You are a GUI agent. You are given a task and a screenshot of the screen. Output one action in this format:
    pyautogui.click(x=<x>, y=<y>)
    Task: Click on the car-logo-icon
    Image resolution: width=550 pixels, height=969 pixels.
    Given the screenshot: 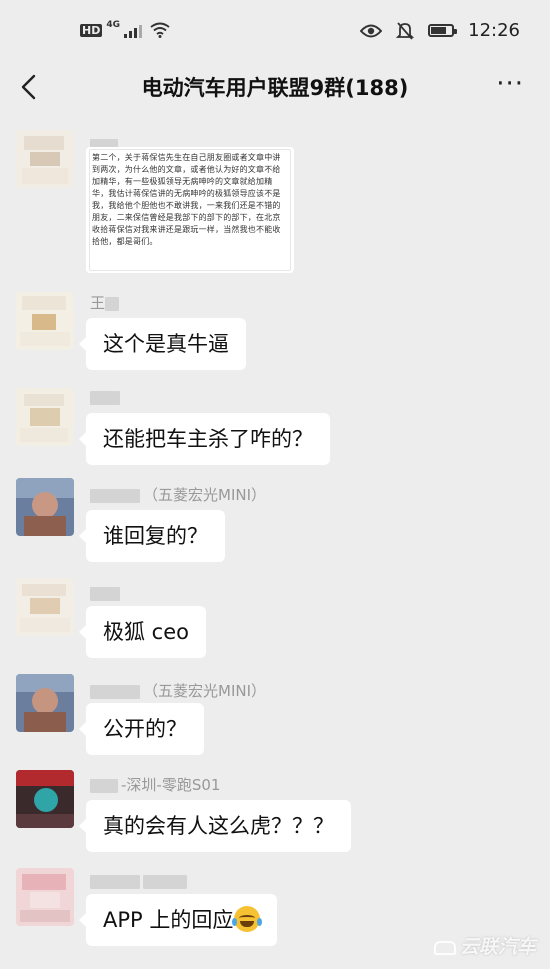 What is the action you would take?
    pyautogui.click(x=444, y=947)
    